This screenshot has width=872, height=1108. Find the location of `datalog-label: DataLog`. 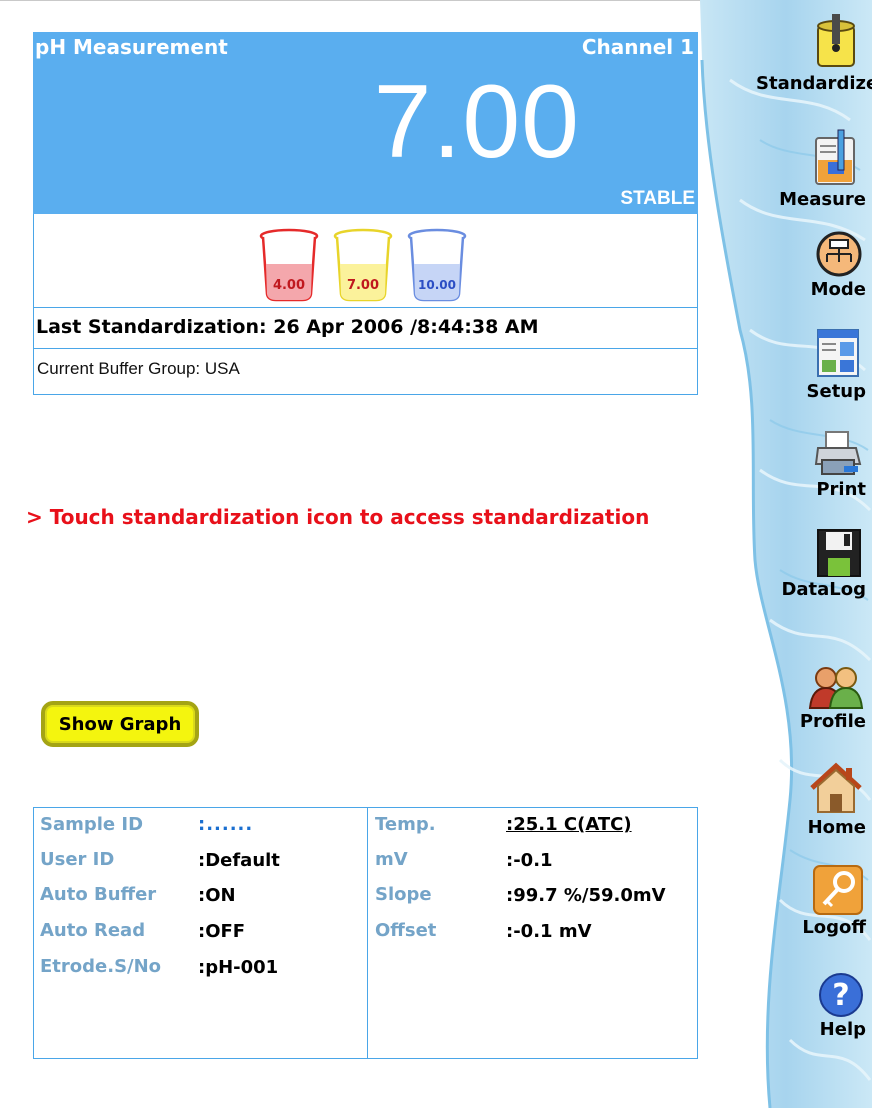

datalog-label: DataLog is located at coordinates (823, 589).